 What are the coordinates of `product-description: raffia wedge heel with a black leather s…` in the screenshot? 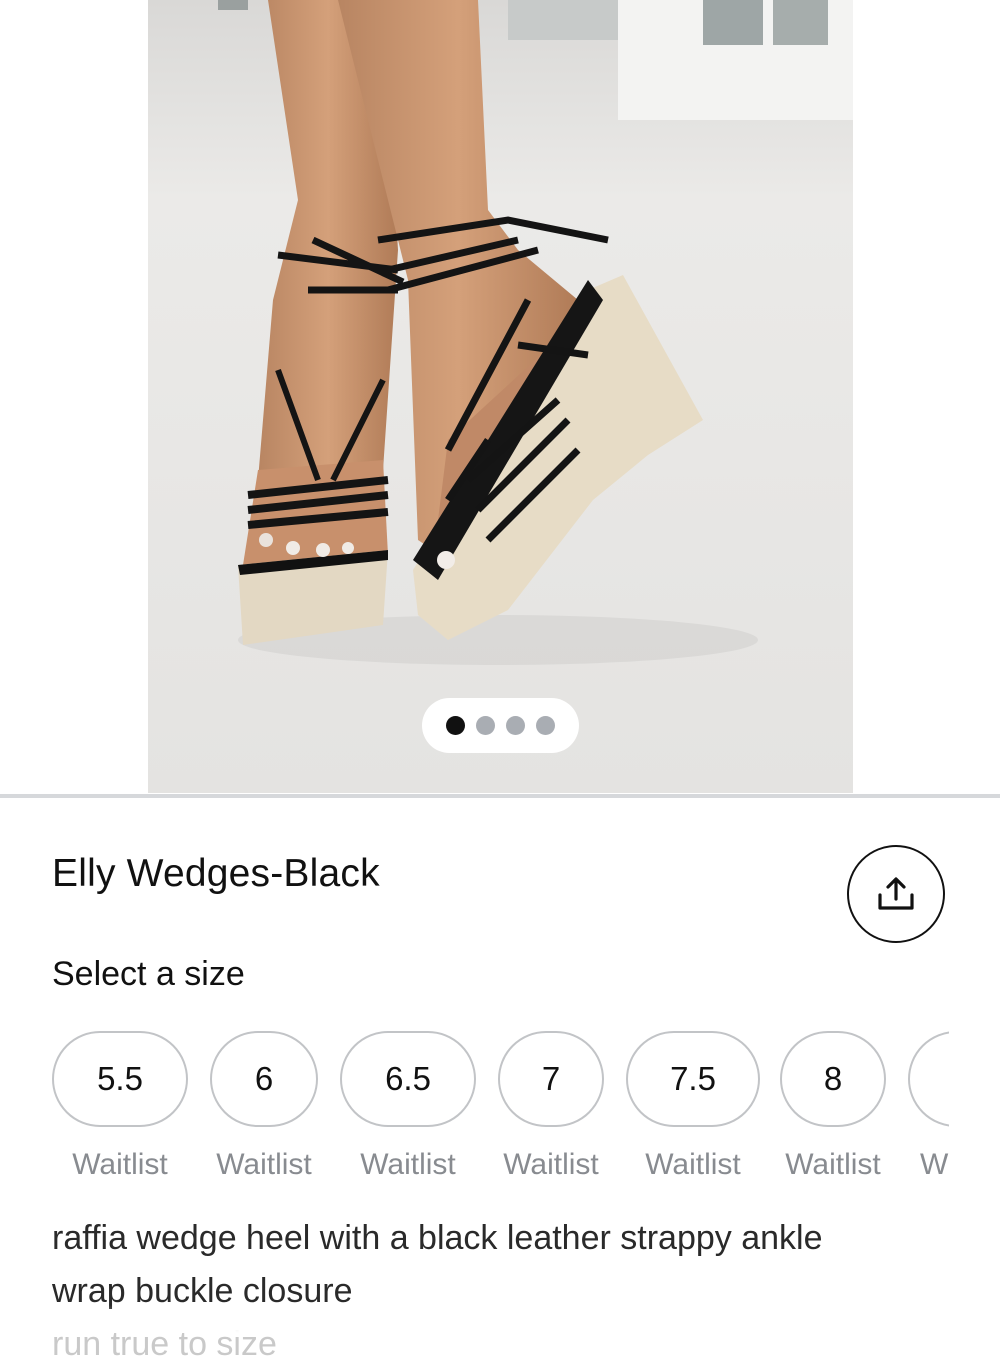 It's located at (502, 1291).